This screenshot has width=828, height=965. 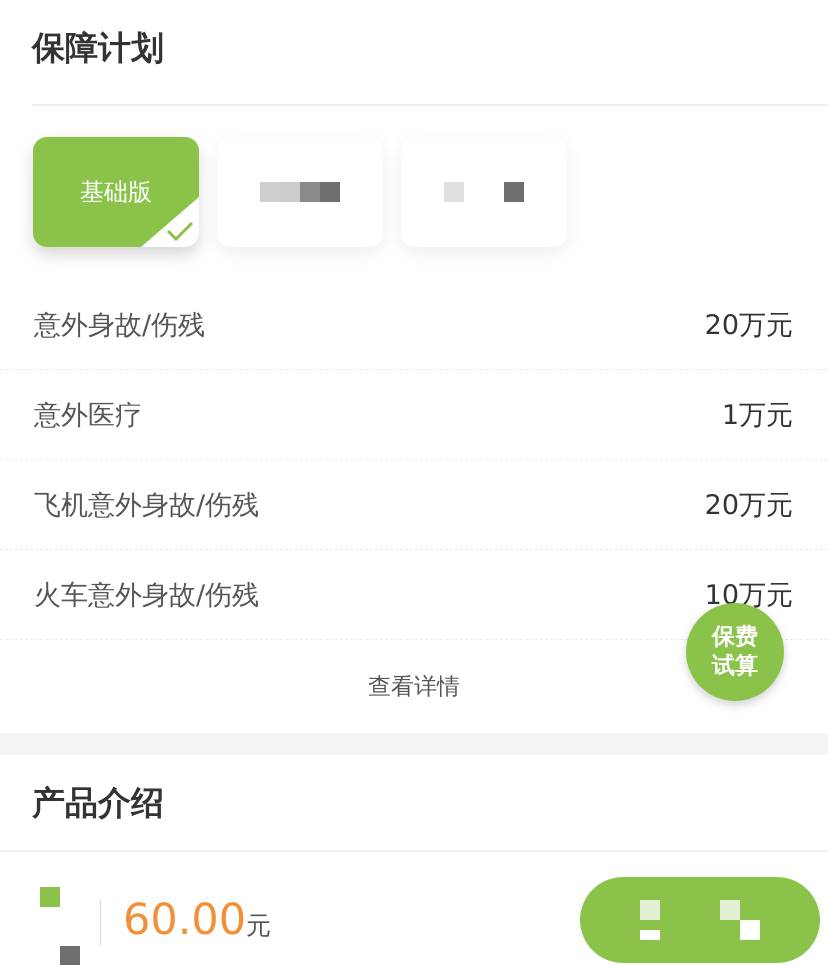 What do you see at coordinates (147, 505) in the screenshot?
I see `coverage-item: 飞机意外身故/伤残` at bounding box center [147, 505].